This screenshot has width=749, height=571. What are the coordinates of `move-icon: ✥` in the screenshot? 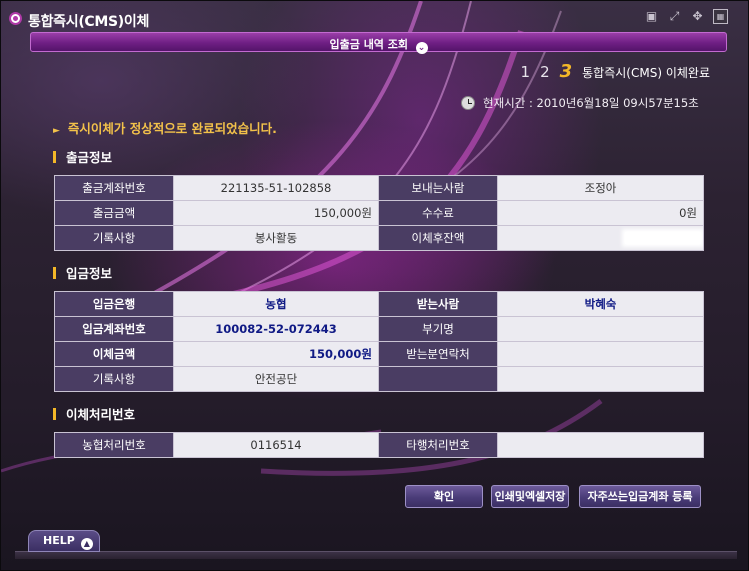 It's located at (697, 16).